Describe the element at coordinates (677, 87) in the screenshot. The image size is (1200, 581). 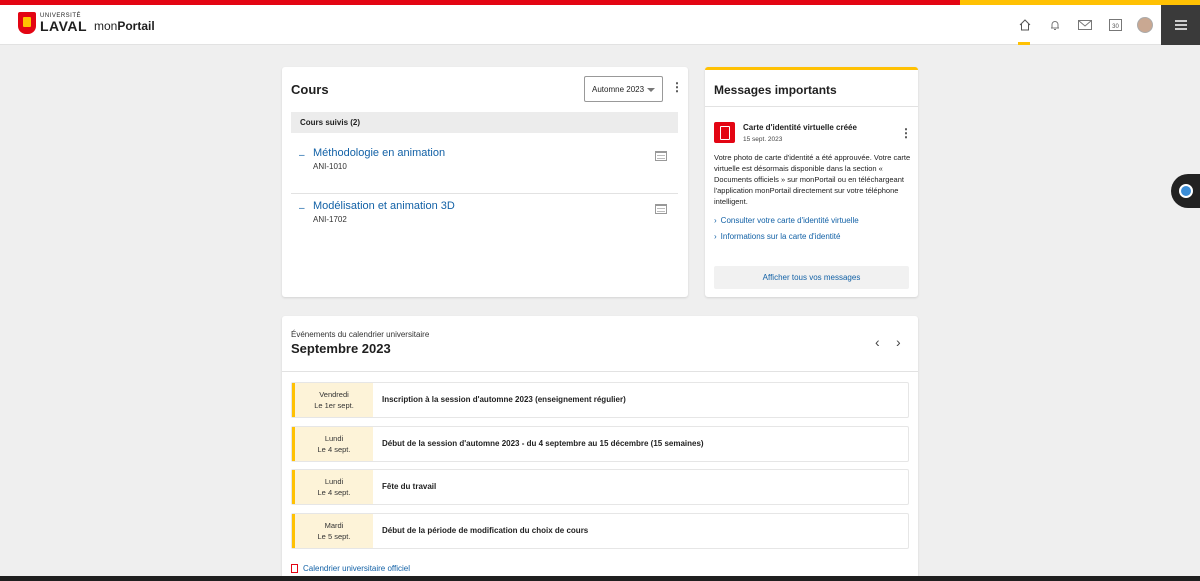
I see `courses-more-icon: ⋮` at that location.